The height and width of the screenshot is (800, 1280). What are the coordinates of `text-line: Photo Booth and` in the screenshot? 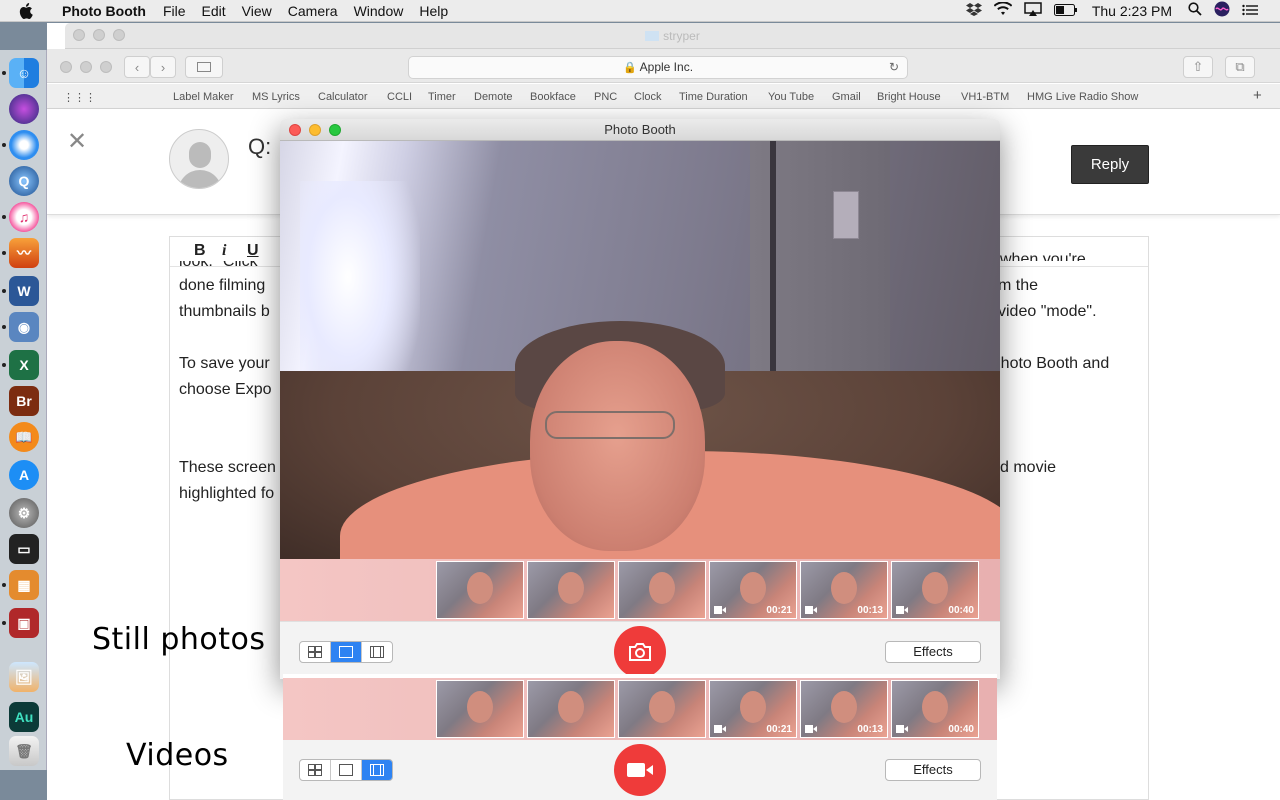 It's located at (1050, 363).